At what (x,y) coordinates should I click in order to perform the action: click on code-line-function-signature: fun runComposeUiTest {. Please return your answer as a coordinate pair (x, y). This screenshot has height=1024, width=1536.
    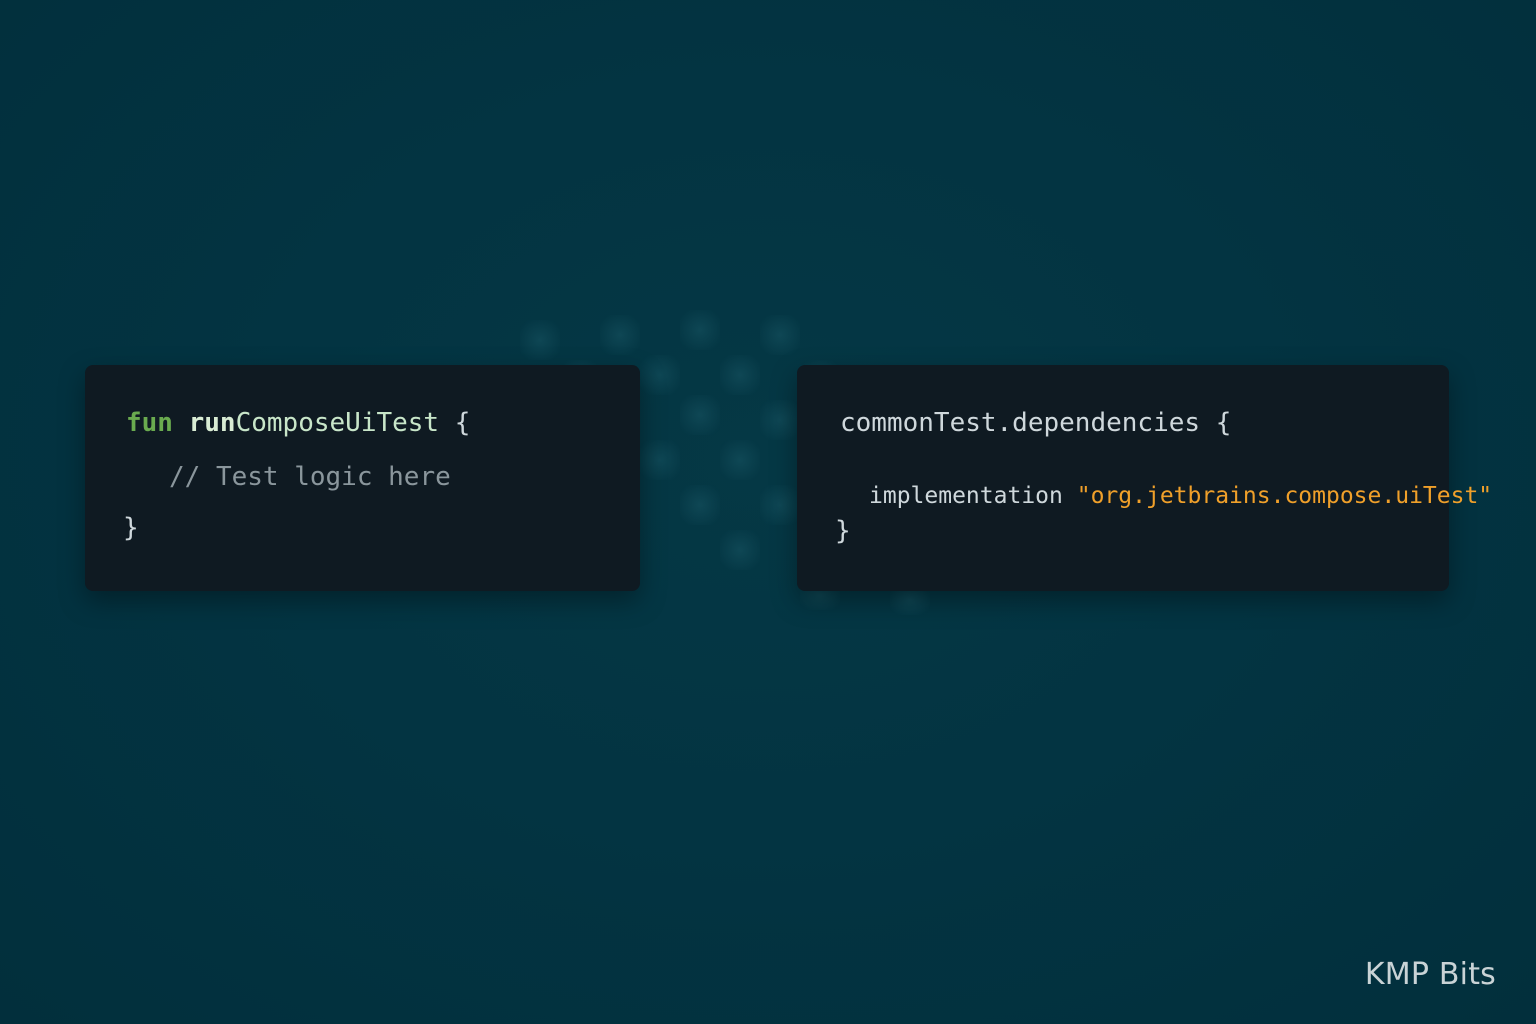
    Looking at the image, I should click on (298, 423).